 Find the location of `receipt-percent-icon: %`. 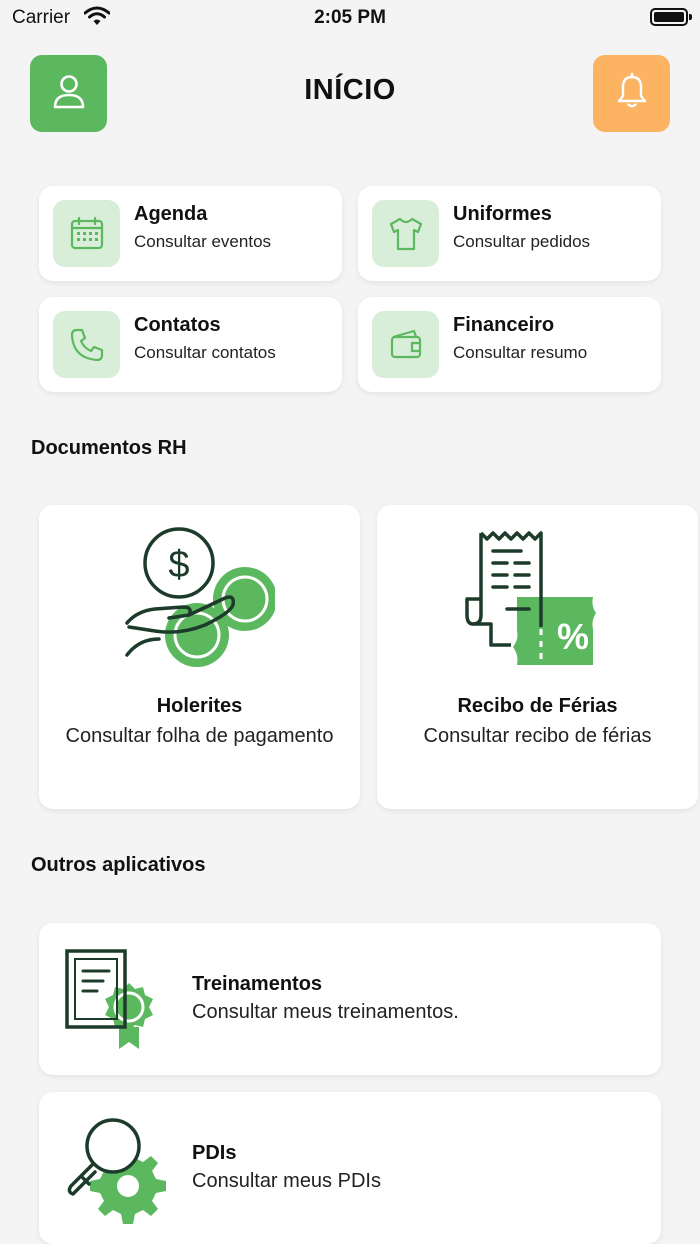

receipt-percent-icon: % is located at coordinates (537, 602).